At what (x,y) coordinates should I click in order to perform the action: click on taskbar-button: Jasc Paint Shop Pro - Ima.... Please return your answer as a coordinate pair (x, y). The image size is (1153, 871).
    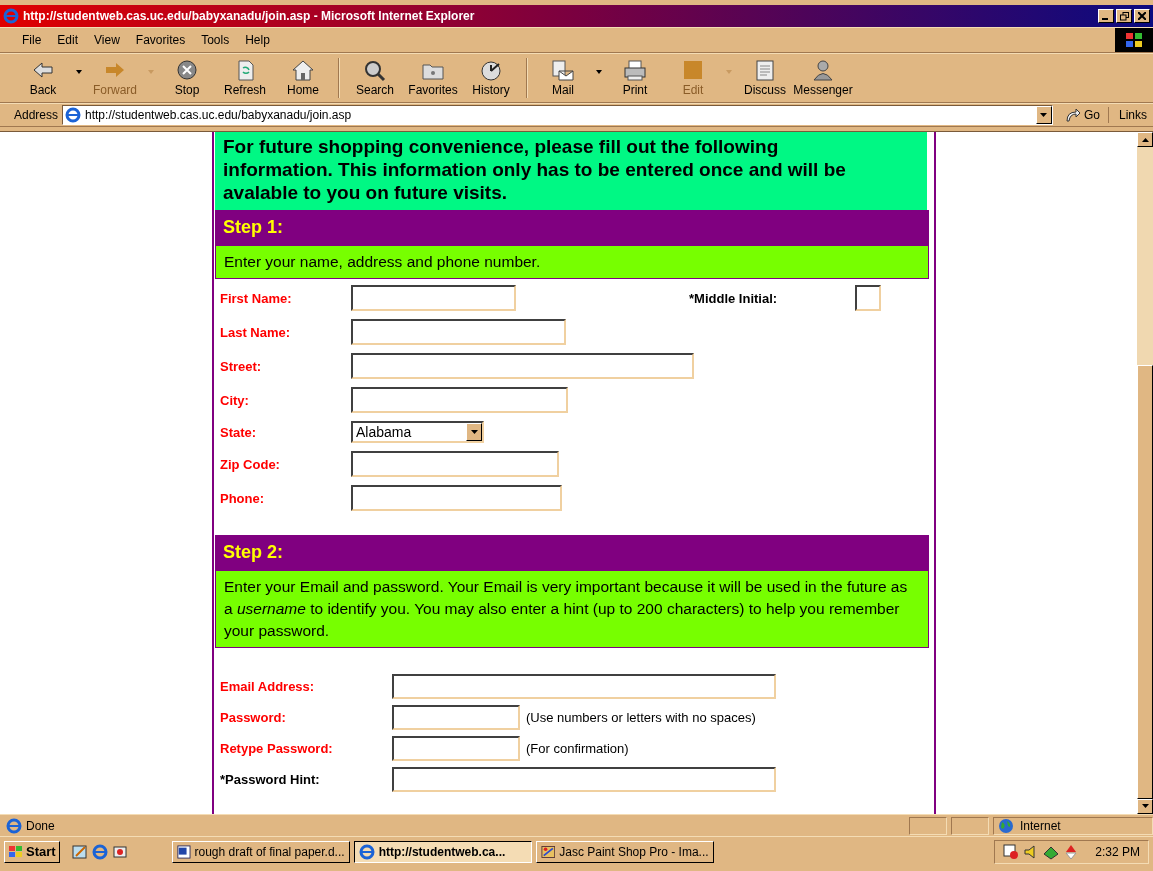
    Looking at the image, I should click on (624, 851).